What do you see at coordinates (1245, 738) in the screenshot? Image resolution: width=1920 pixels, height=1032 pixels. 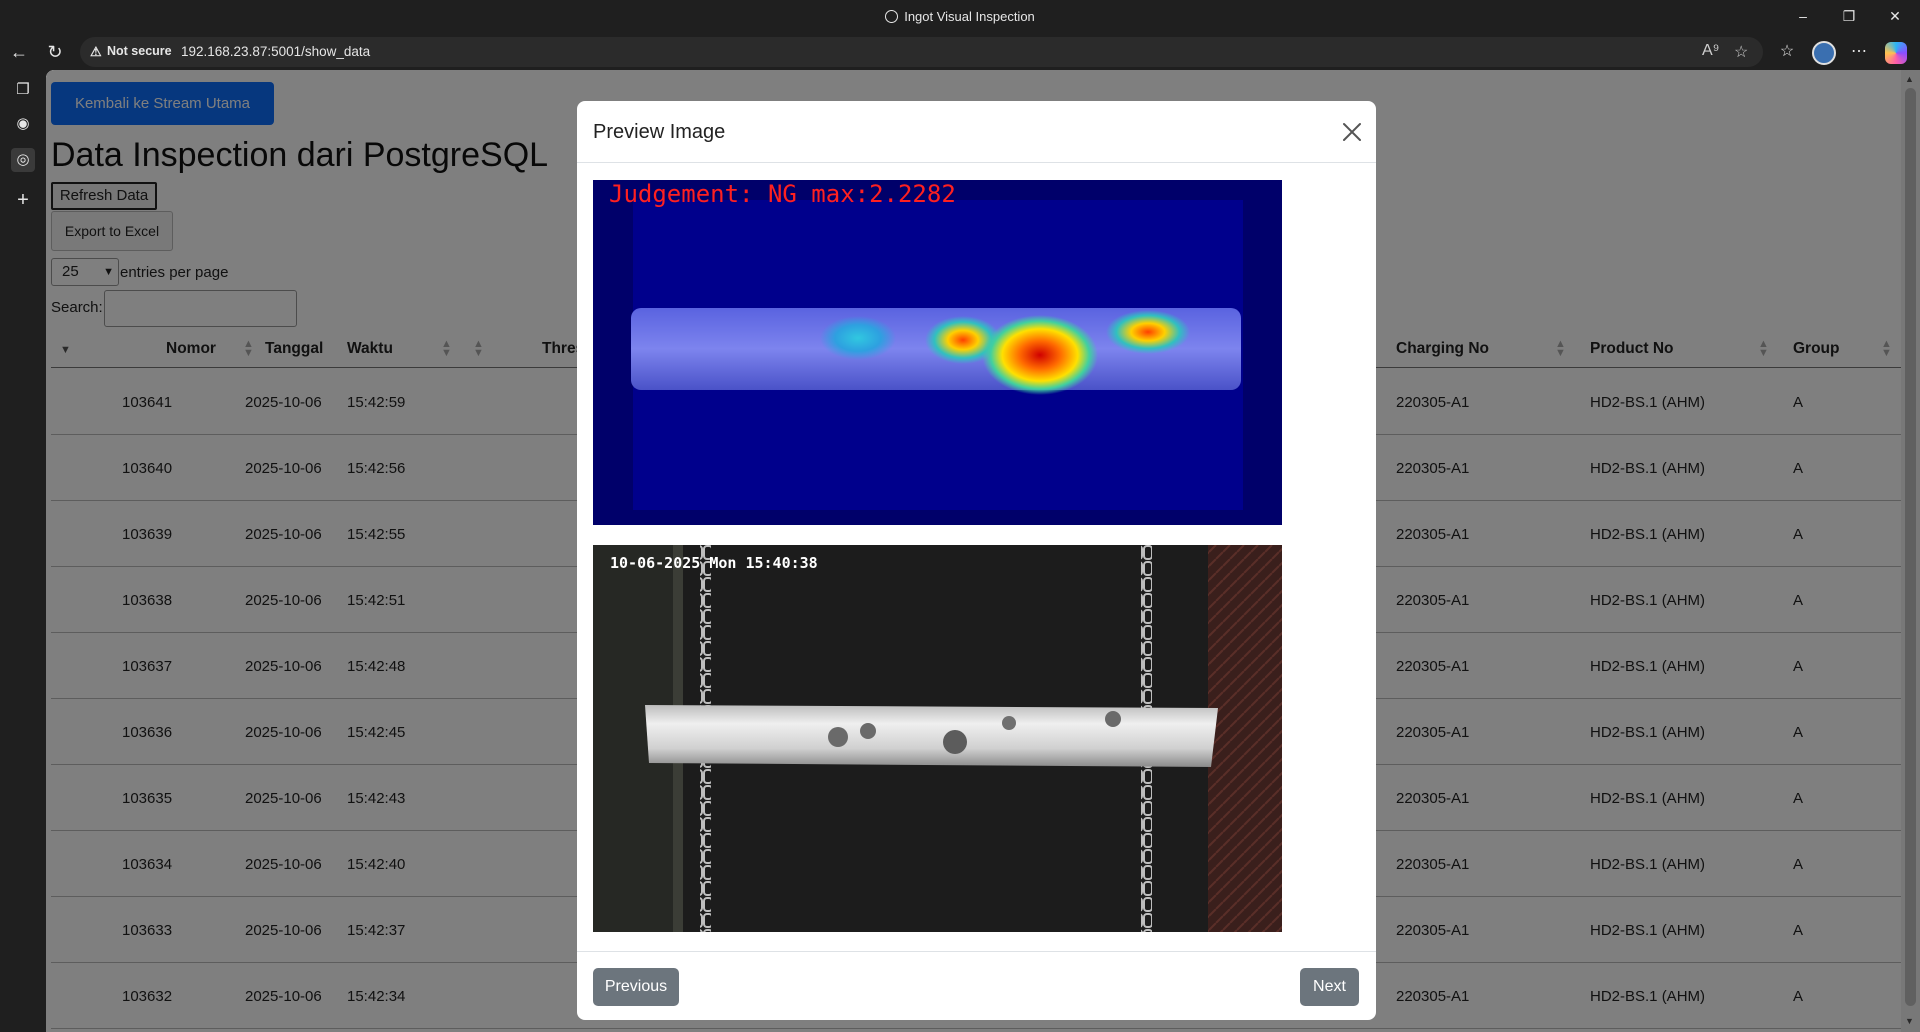 I see `camera-floor-plate` at bounding box center [1245, 738].